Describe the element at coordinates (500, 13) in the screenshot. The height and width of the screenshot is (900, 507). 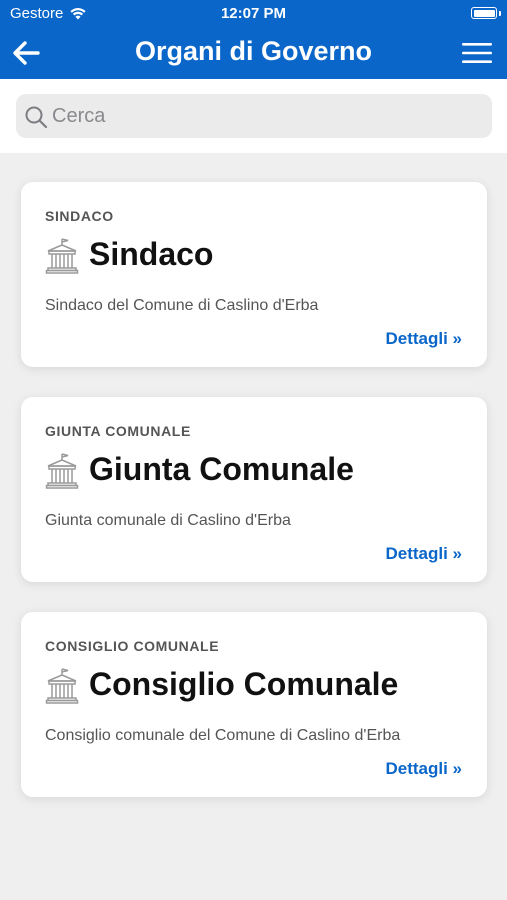
I see `battery-tip` at that location.